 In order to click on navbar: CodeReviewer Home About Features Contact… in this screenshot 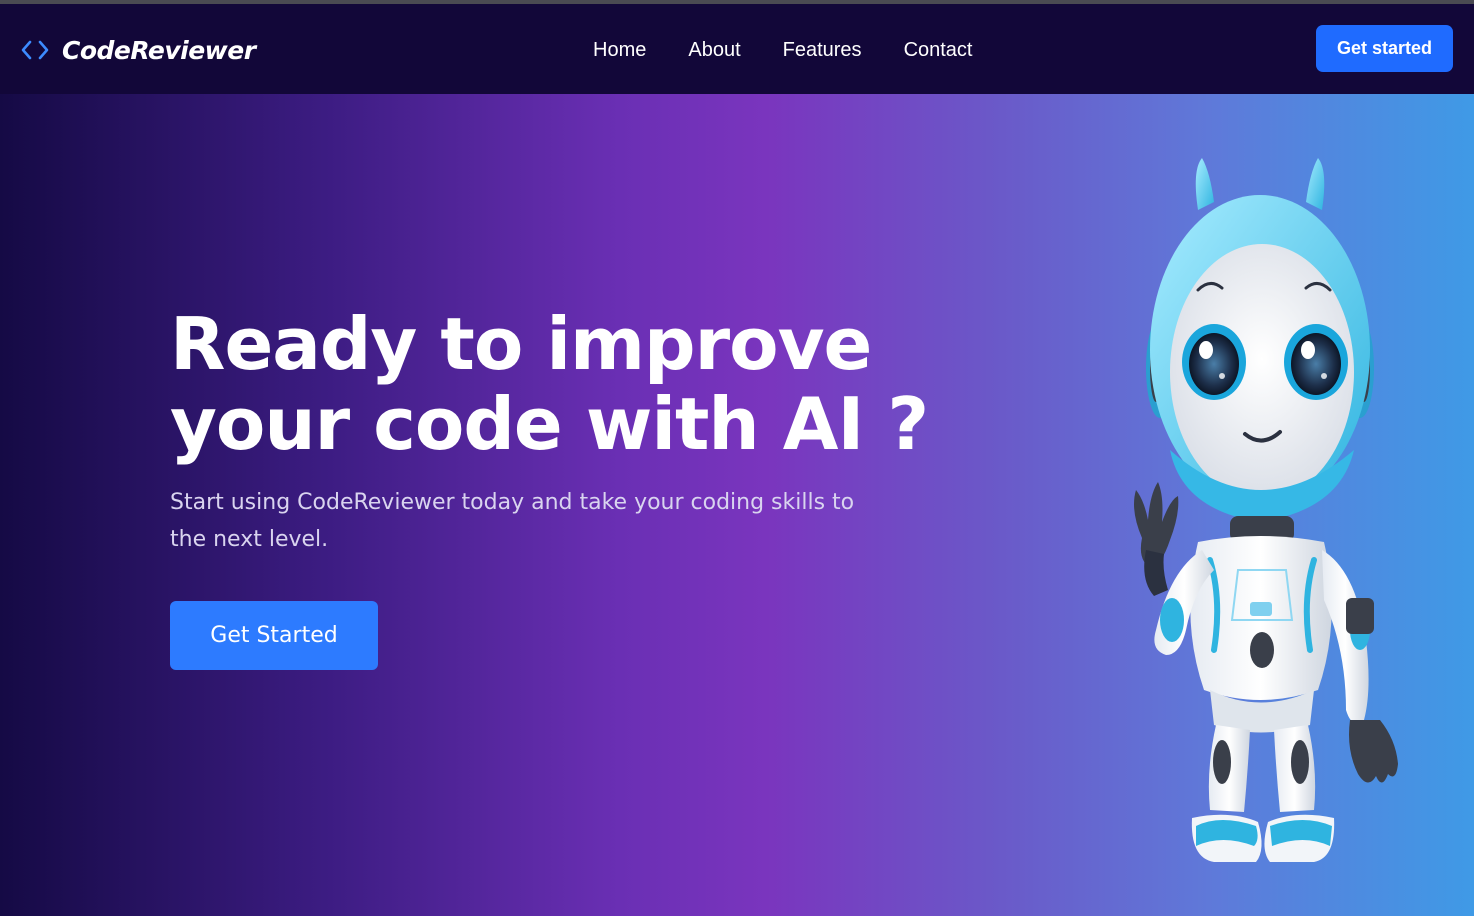, I will do `click(737, 49)`.